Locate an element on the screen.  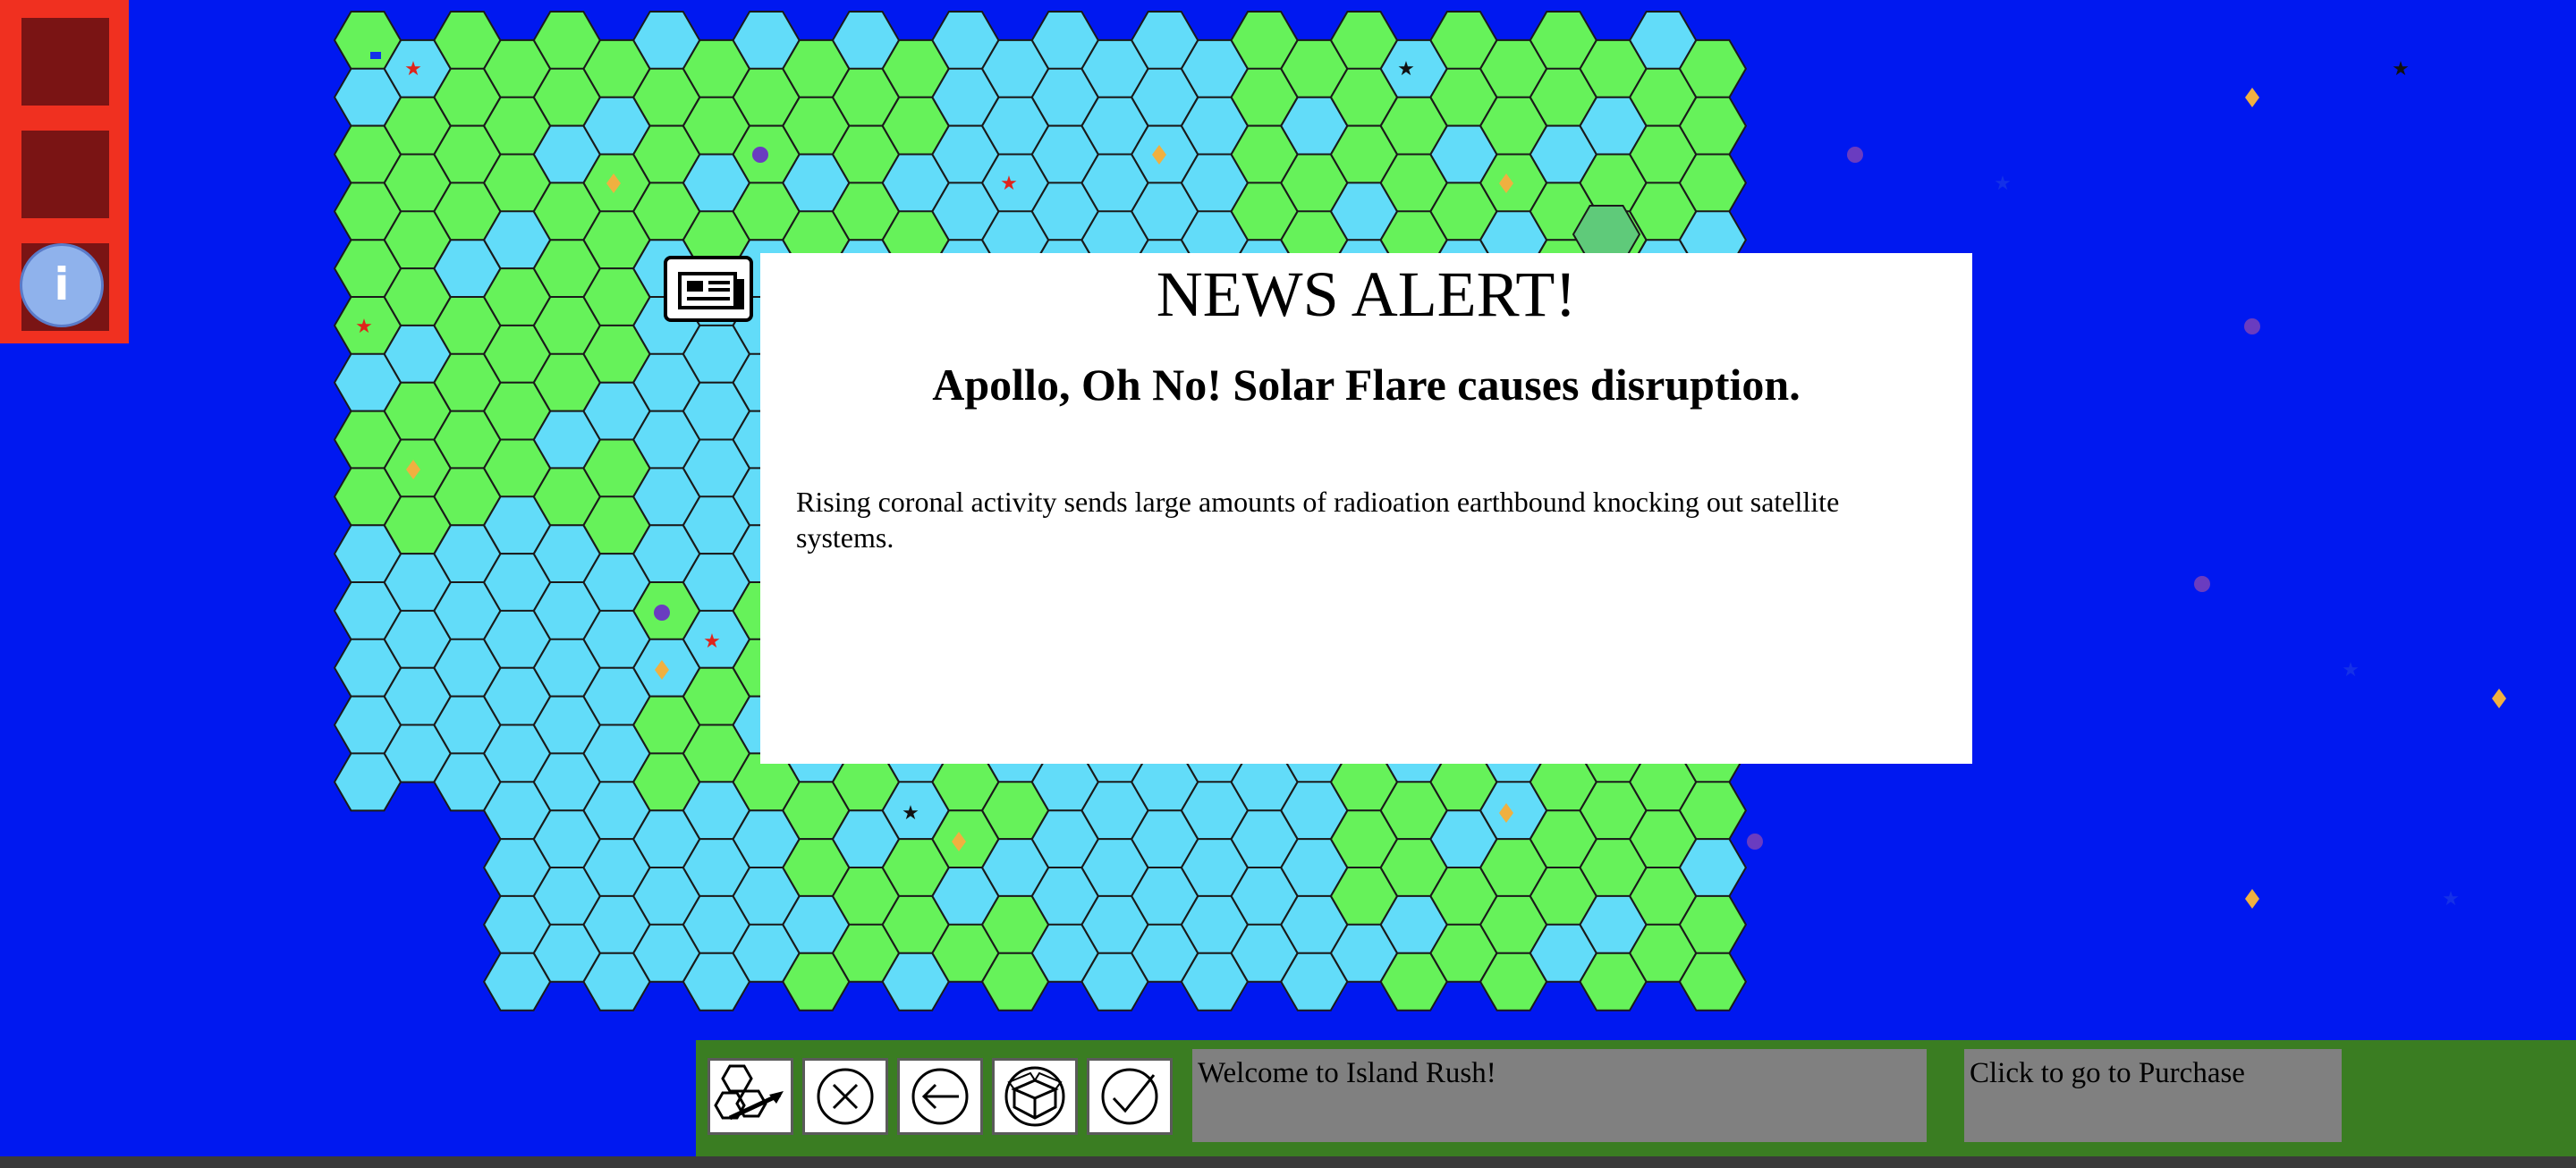
info-icon: i is located at coordinates (62, 285).